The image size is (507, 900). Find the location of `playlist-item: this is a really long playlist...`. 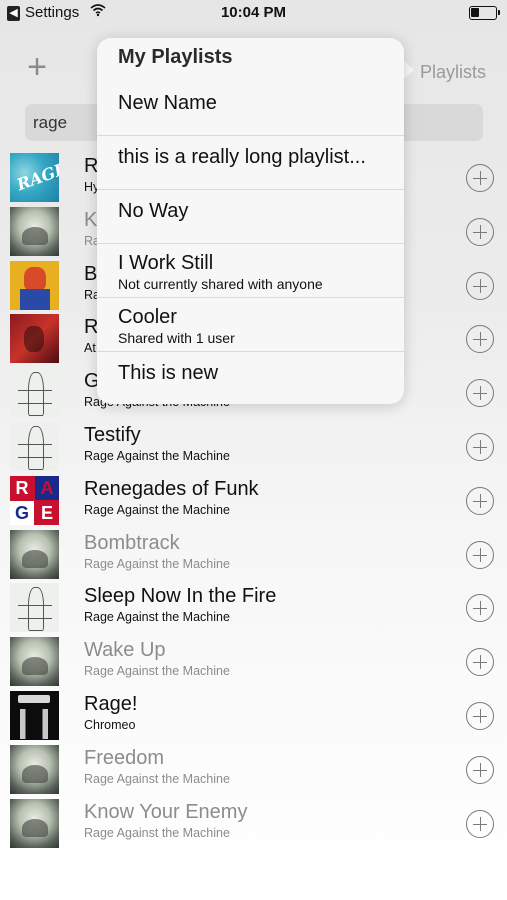

playlist-item: this is a really long playlist... is located at coordinates (250, 163).